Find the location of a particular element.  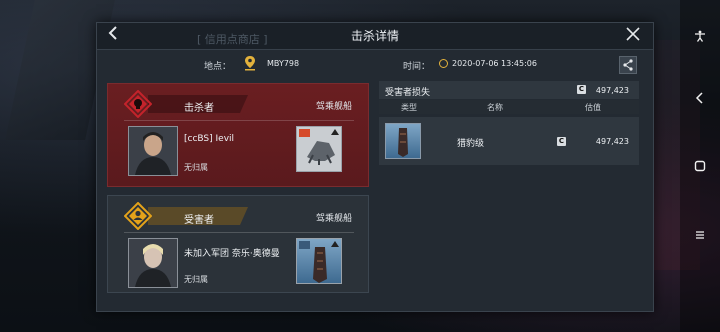

share-button is located at coordinates (628, 65).